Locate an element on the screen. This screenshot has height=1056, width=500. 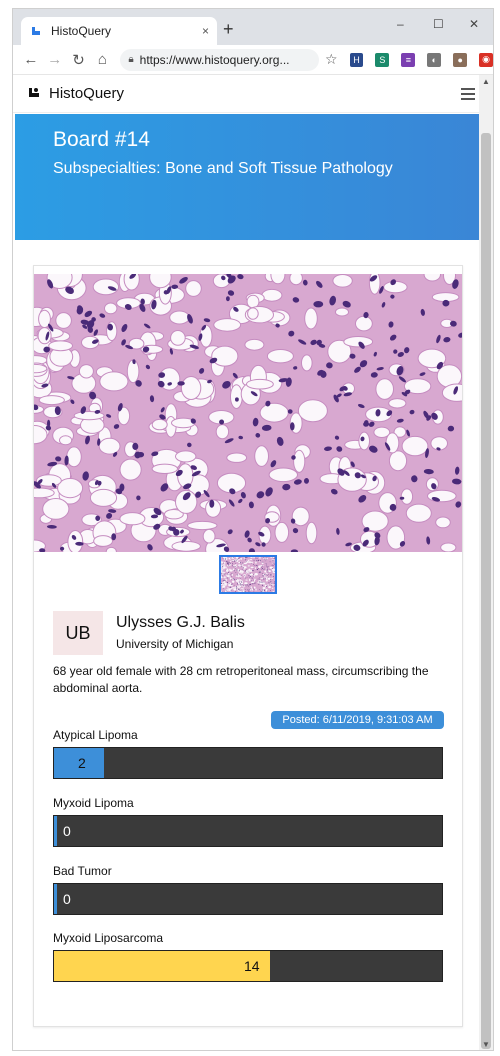
author-name: Ulysses G.J. Balis is located at coordinates (180, 622).